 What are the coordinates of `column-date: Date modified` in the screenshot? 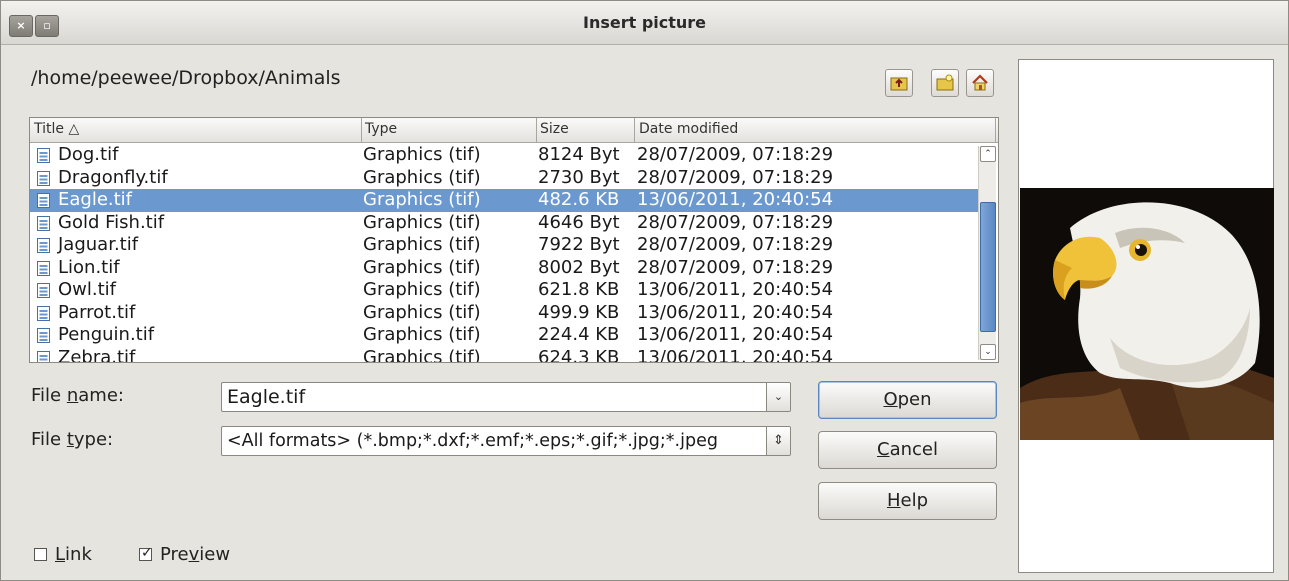 It's located at (688, 132).